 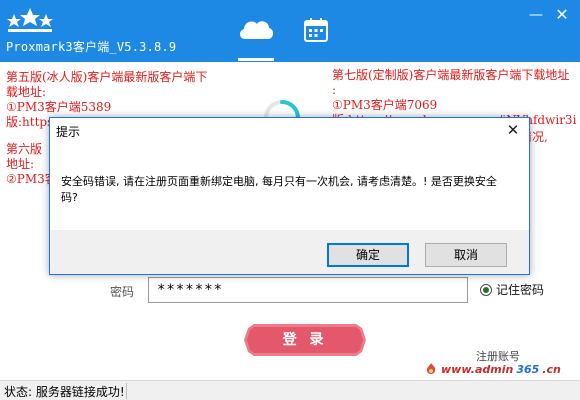 What do you see at coordinates (28, 179) in the screenshot?
I see `notice-line: ②PM3客` at bounding box center [28, 179].